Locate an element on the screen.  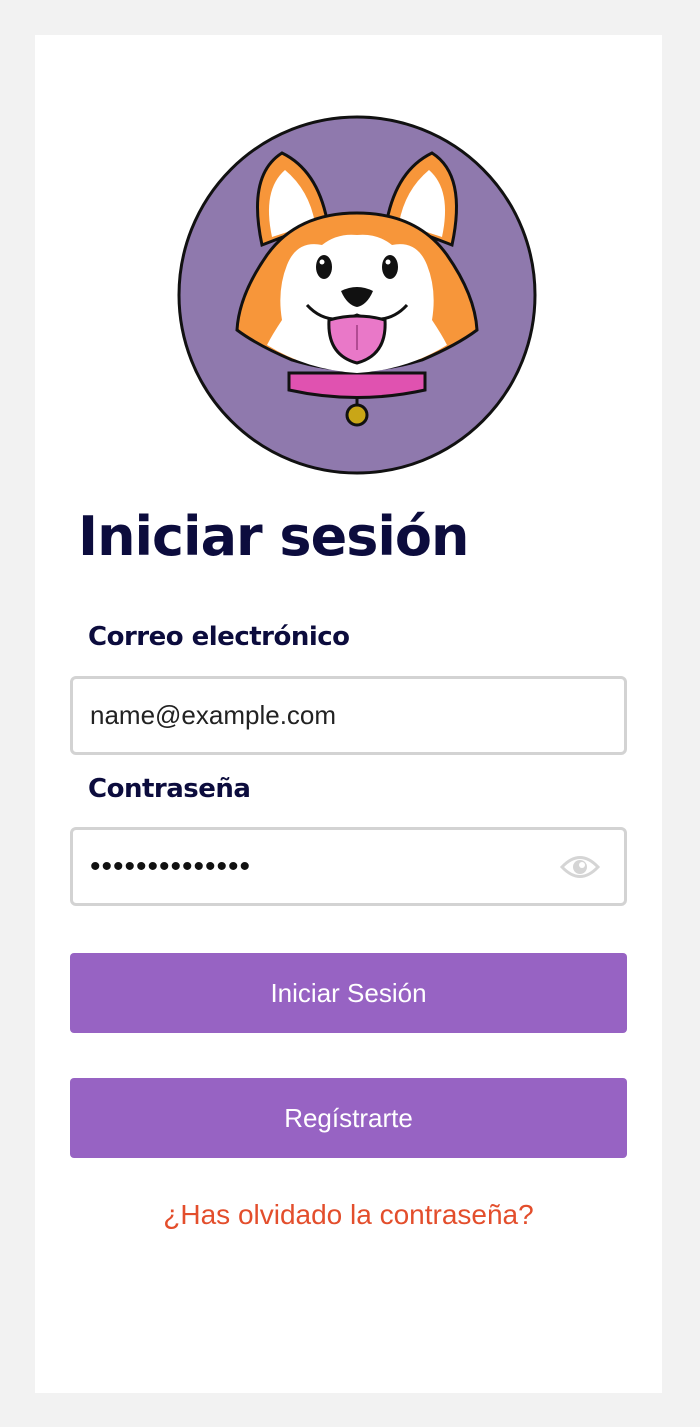
register-button: Regístrarte is located at coordinates (348, 1118).